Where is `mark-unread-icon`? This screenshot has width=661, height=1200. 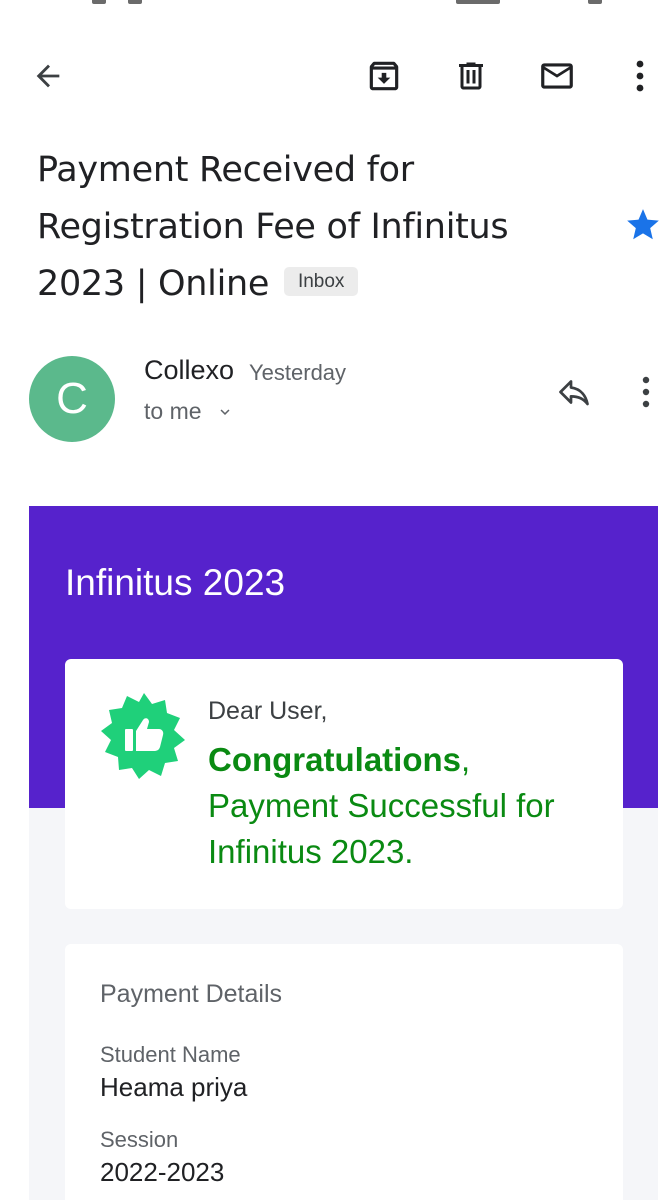 mark-unread-icon is located at coordinates (557, 76).